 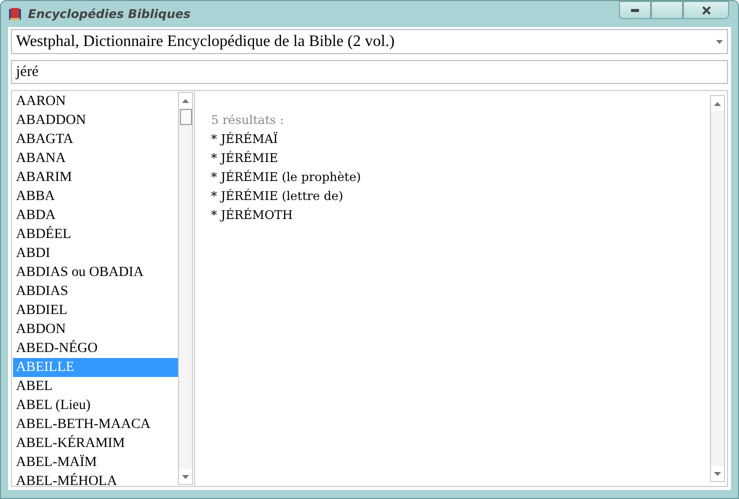 What do you see at coordinates (460, 139) in the screenshot?
I see `result-link: * JÉRÉMAÏ` at bounding box center [460, 139].